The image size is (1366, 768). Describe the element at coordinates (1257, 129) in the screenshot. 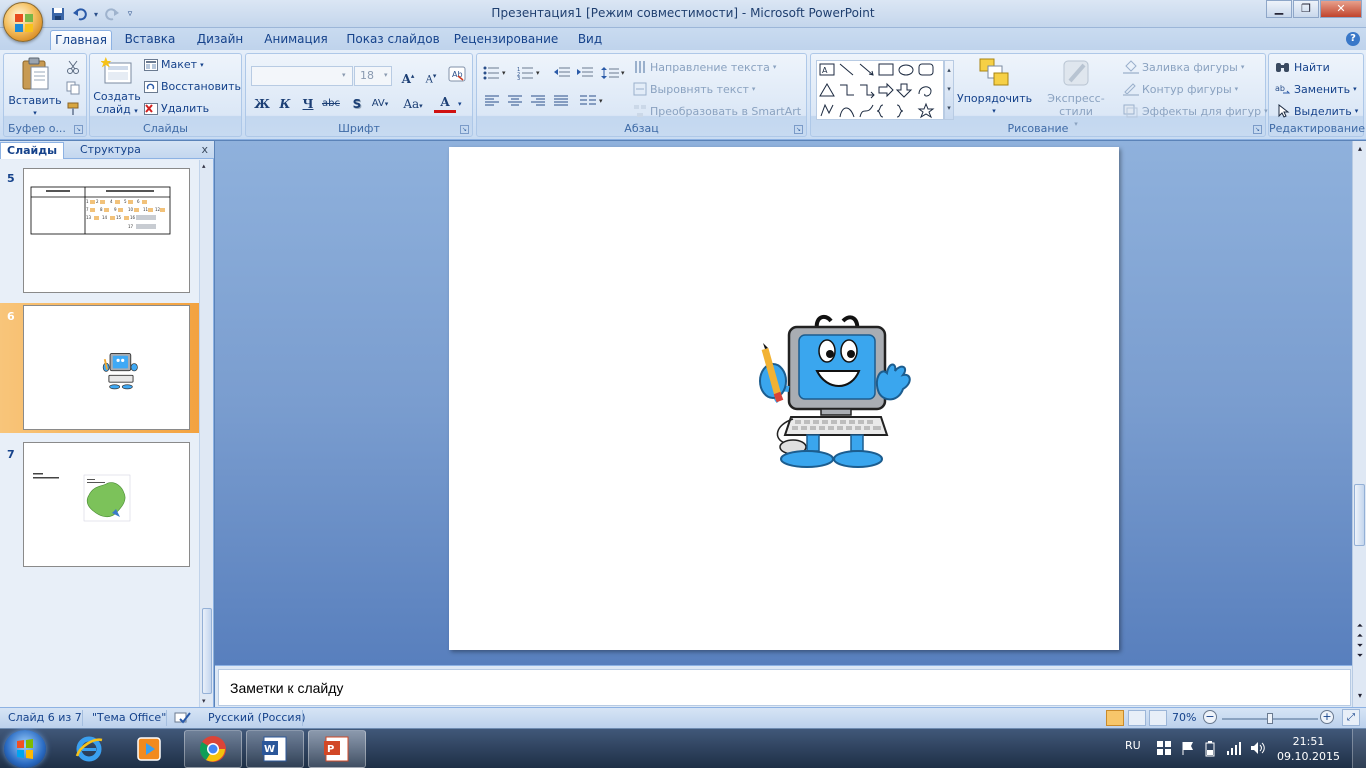

I see `drawing-launcher-icon: ↘` at that location.